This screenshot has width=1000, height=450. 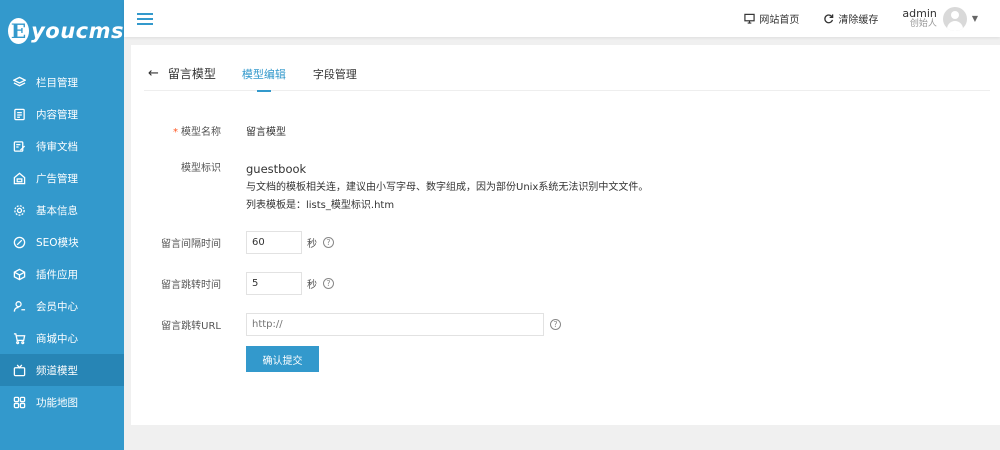 I want to click on site-home-label: 网站首页, so click(x=779, y=20).